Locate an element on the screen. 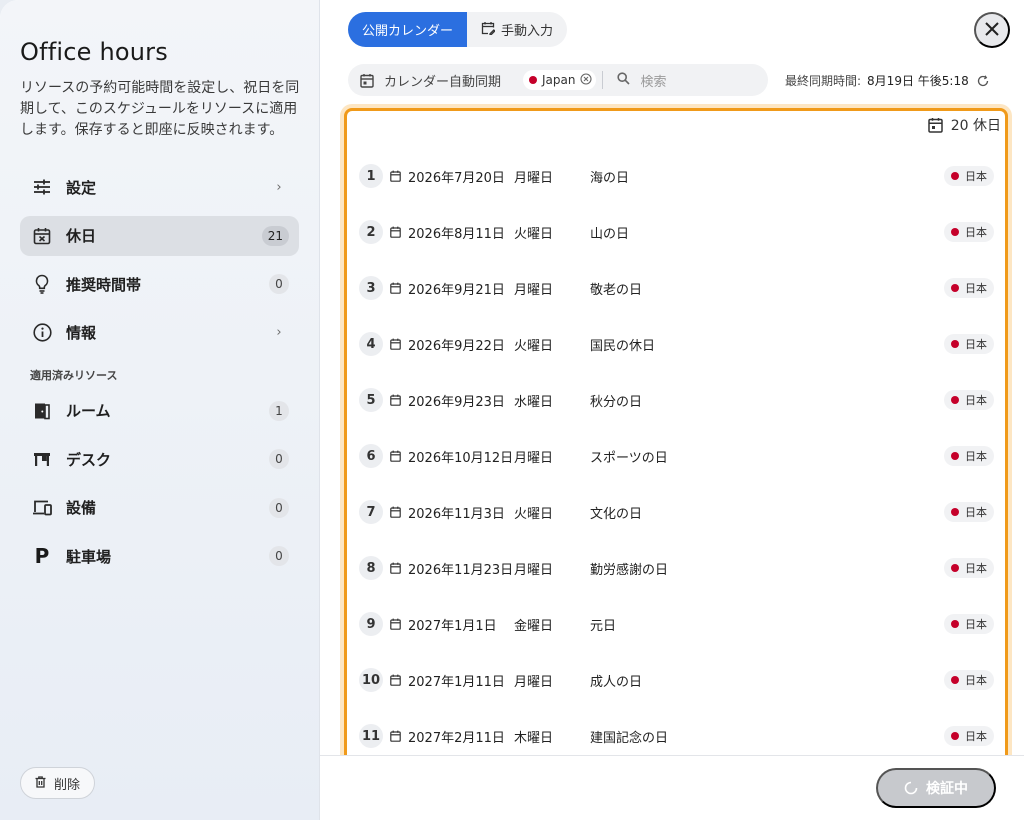  sidebar-item-settings: 設定 › is located at coordinates (159, 187).